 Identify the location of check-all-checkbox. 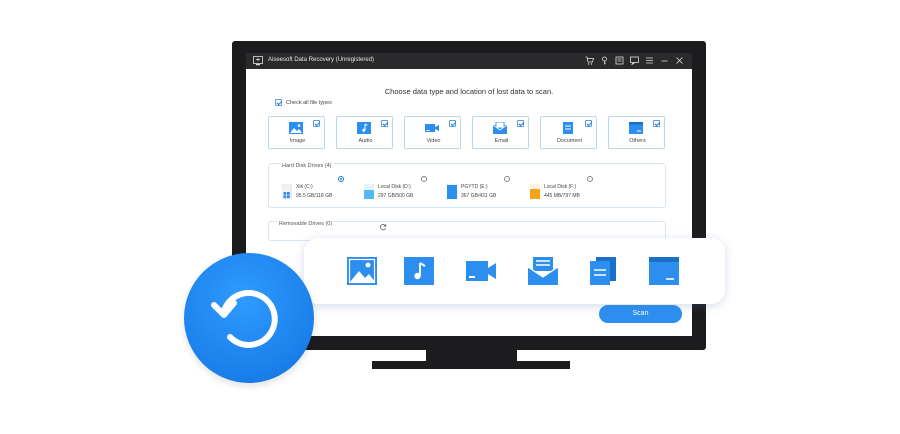
(278, 102).